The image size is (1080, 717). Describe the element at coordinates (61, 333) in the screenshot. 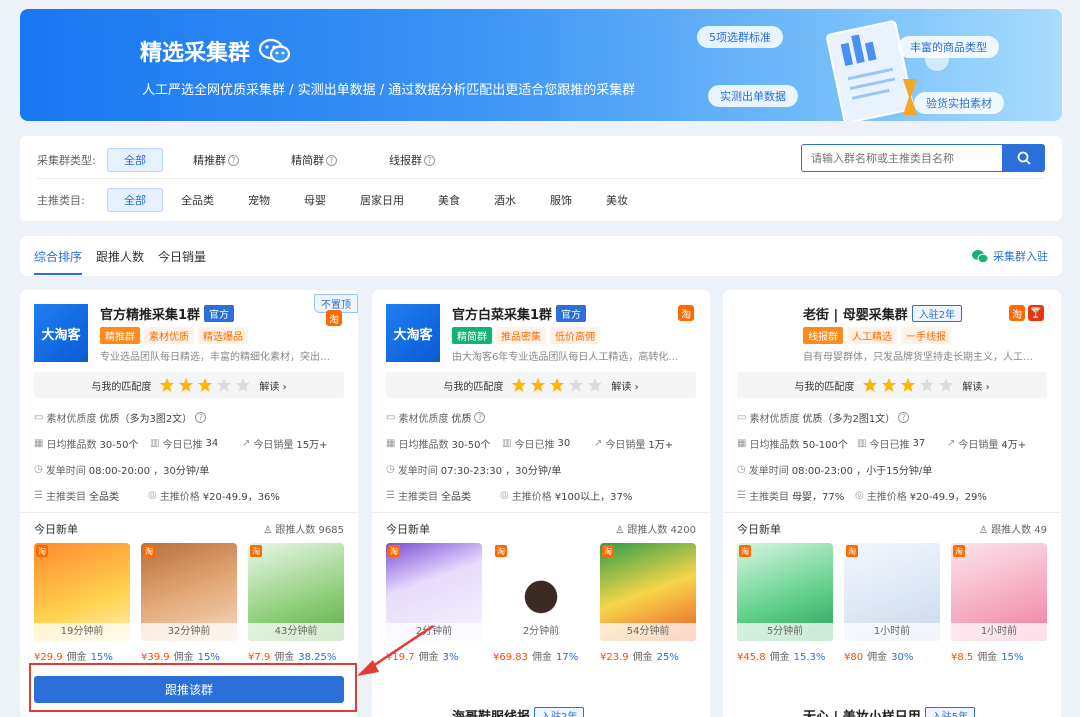

I see `group-logo: 大淘客` at that location.